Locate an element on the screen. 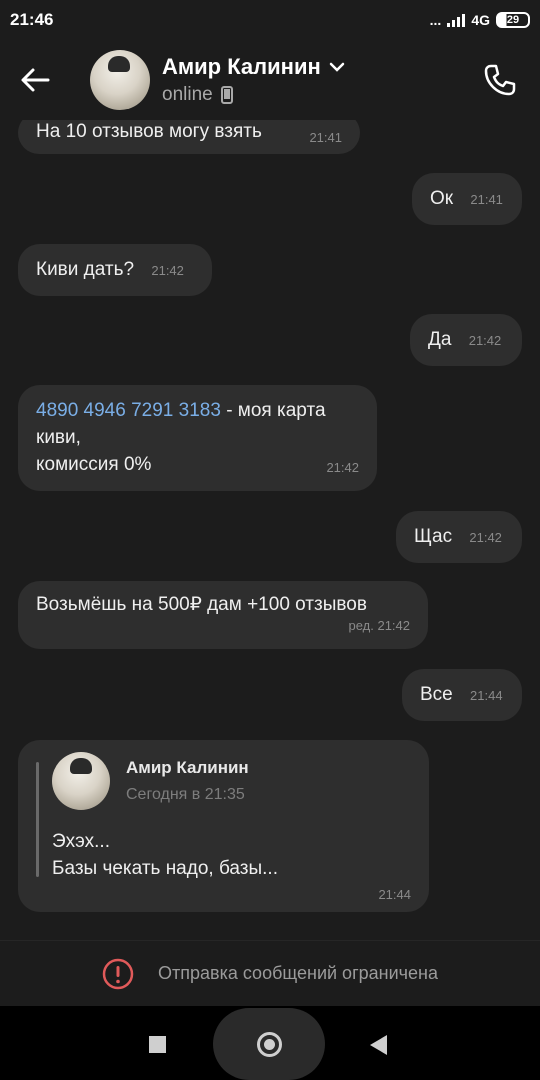  status-bar: 21:46 ... 4G 29 is located at coordinates (270, 20).